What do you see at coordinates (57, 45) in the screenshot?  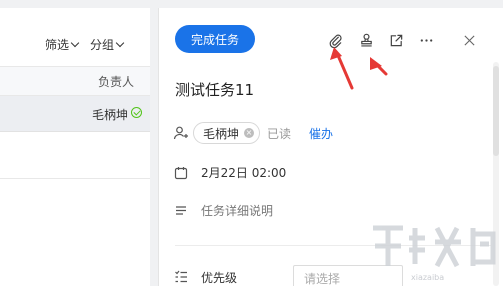 I see `filter-label: 筛选` at bounding box center [57, 45].